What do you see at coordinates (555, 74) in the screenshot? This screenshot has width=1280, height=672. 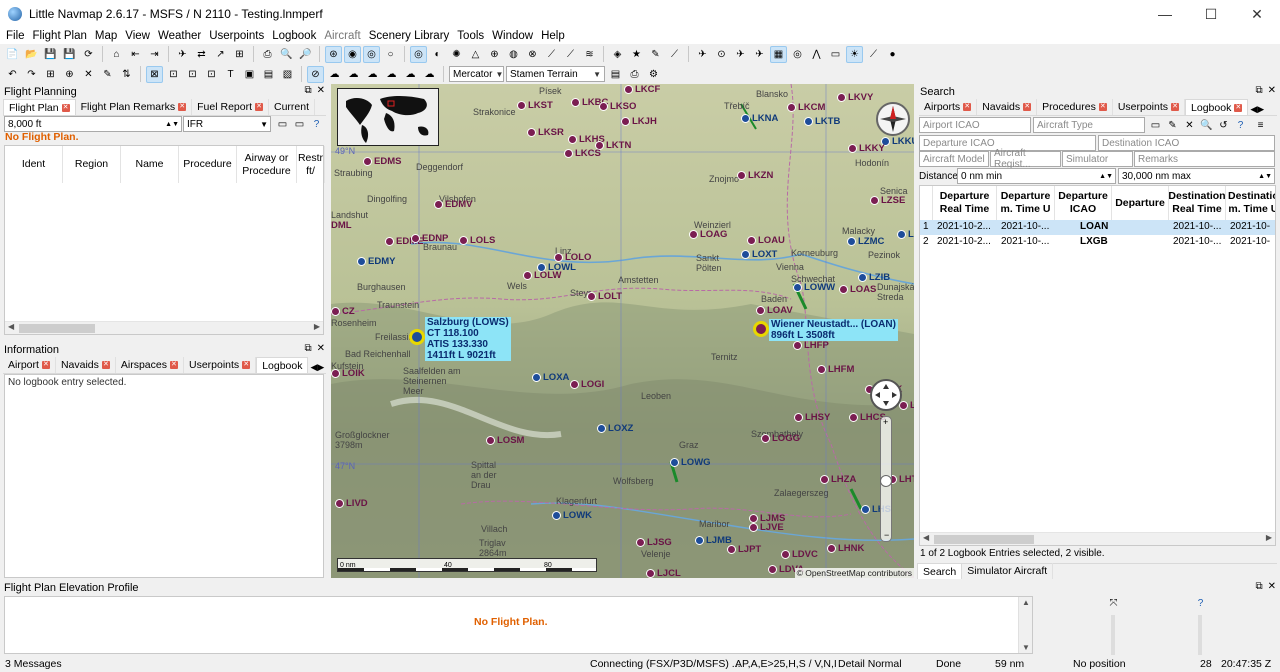 I see `theme-select: Stamen Terrain ▼` at bounding box center [555, 74].